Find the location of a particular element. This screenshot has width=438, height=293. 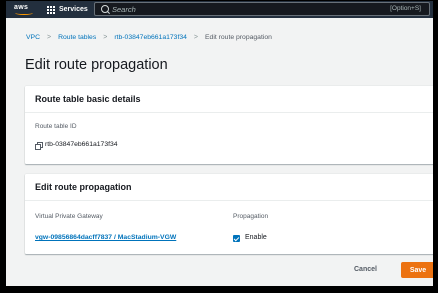

breadcrumb-current: Edit route propagation is located at coordinates (238, 37).